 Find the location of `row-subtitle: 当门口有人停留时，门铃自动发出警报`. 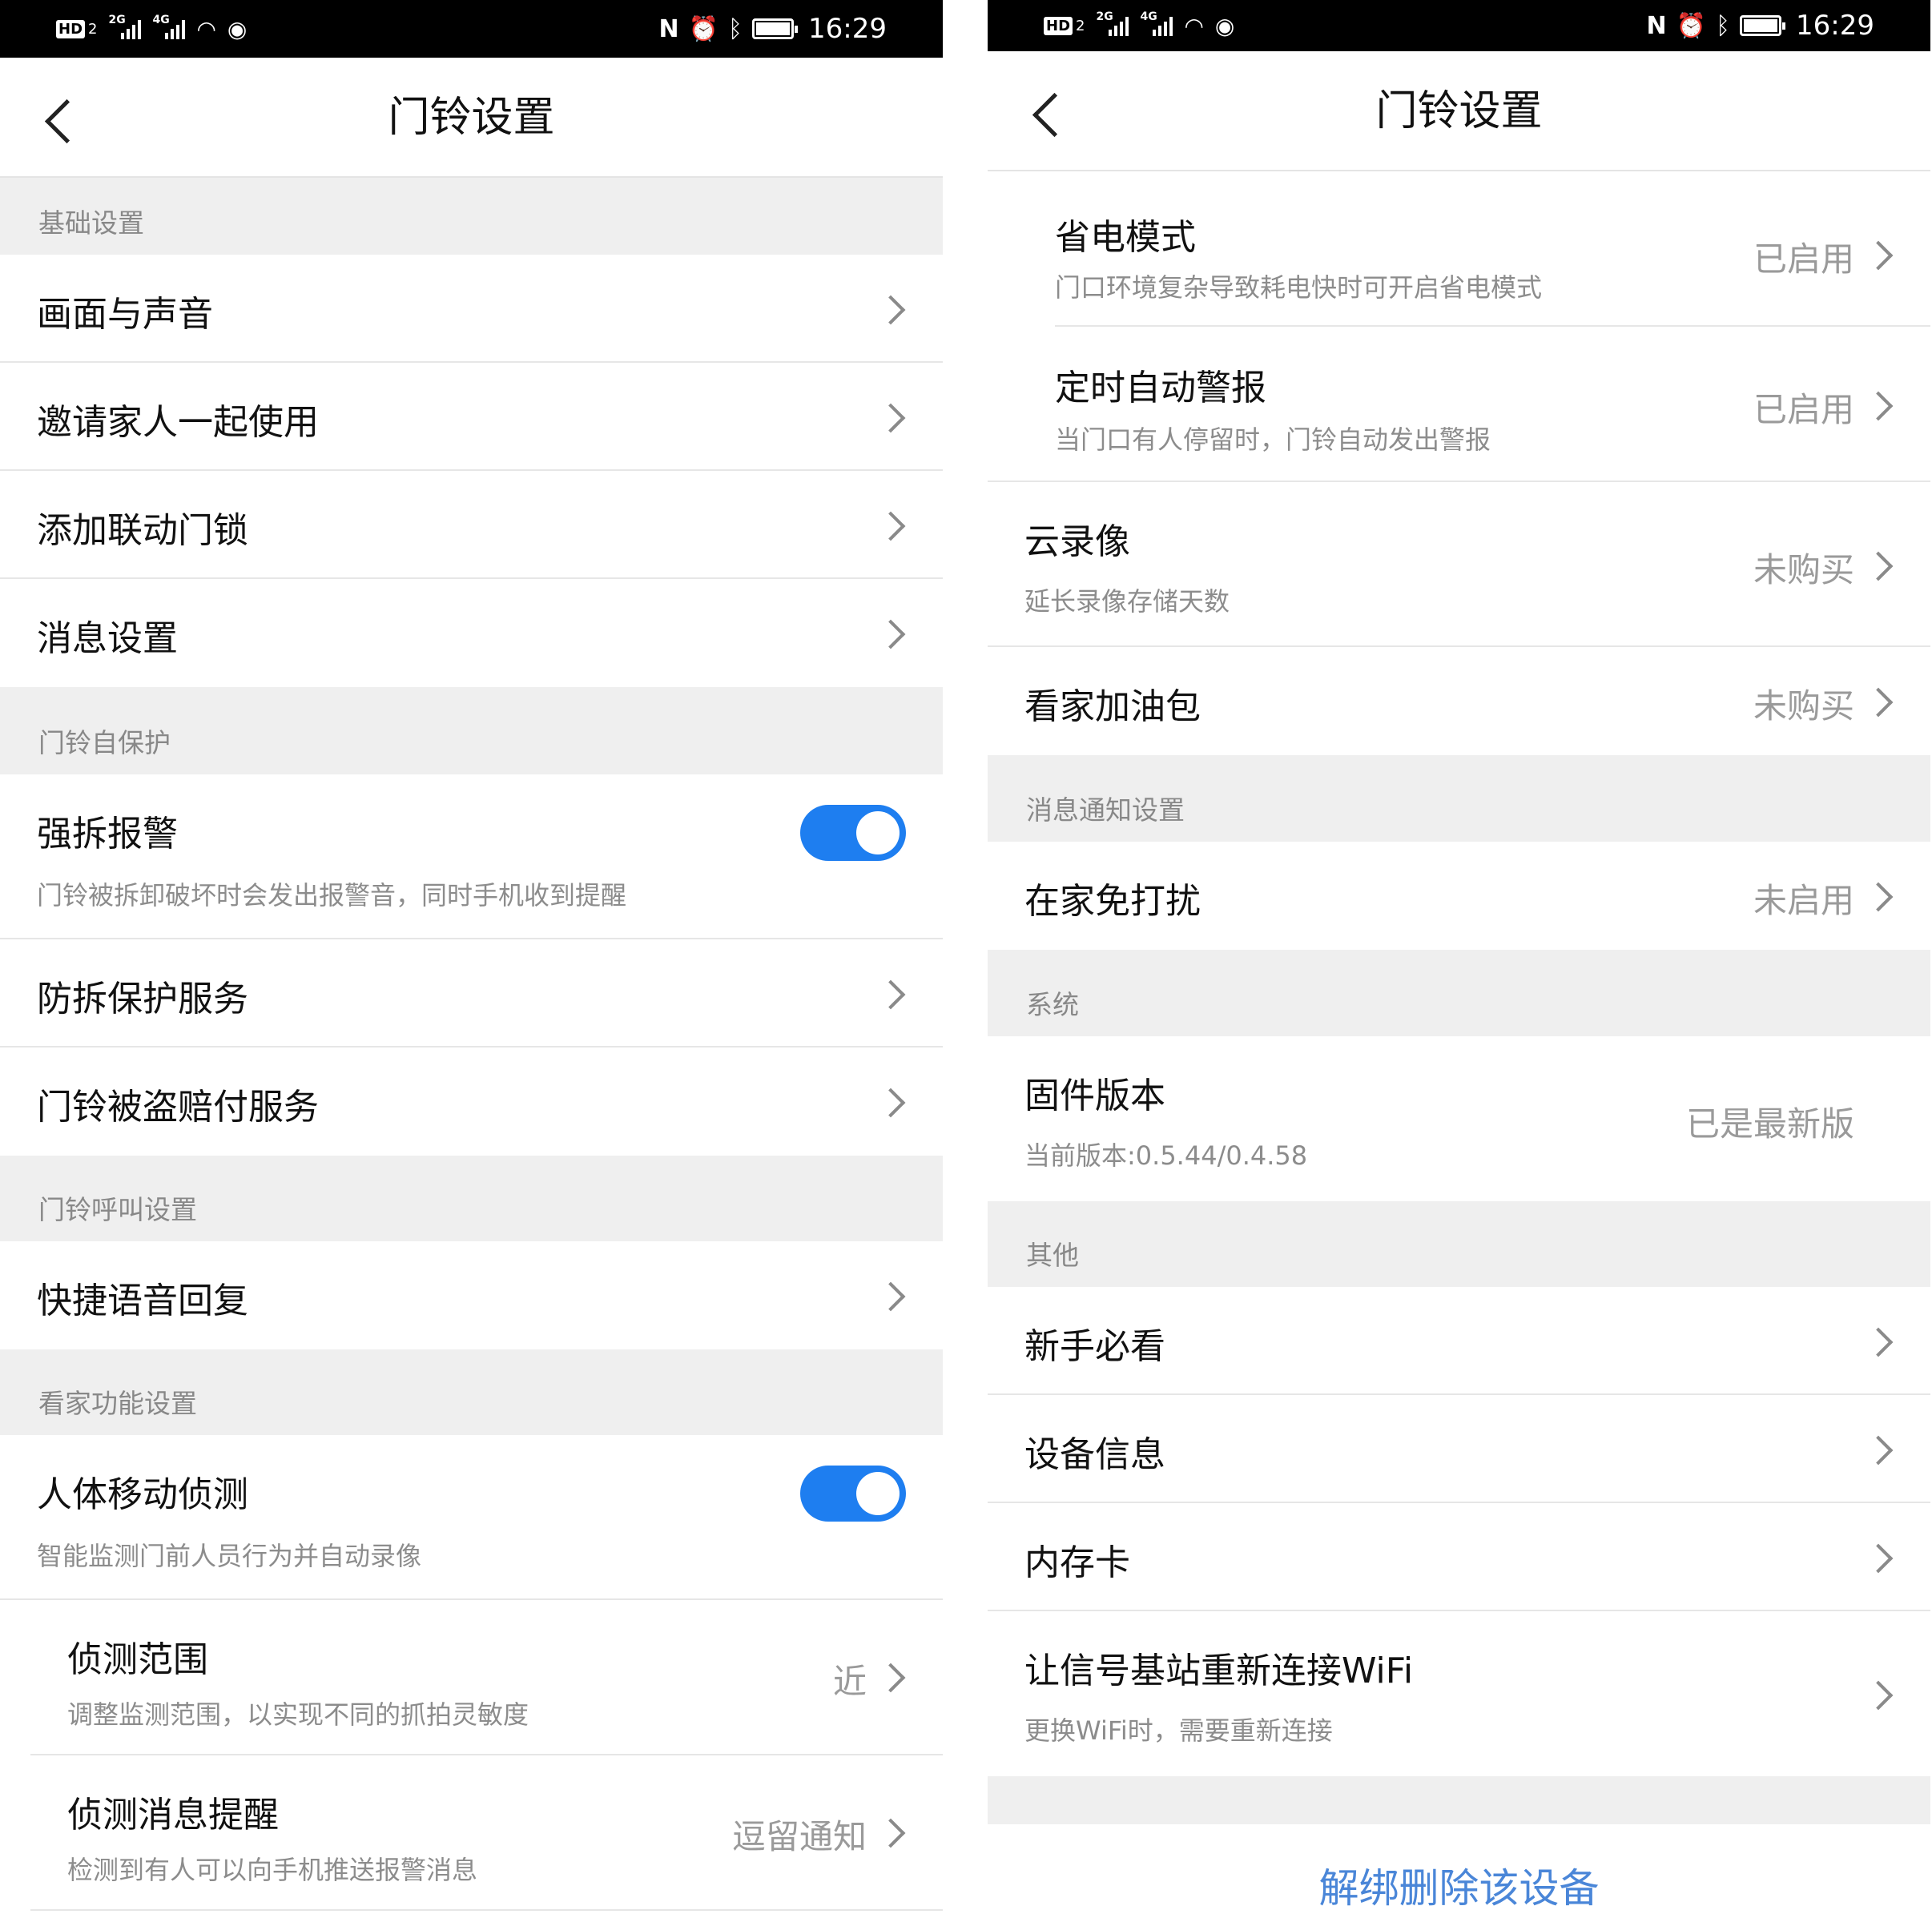

row-subtitle: 当门口有人停留时，门铃自动发出警报 is located at coordinates (1273, 439).